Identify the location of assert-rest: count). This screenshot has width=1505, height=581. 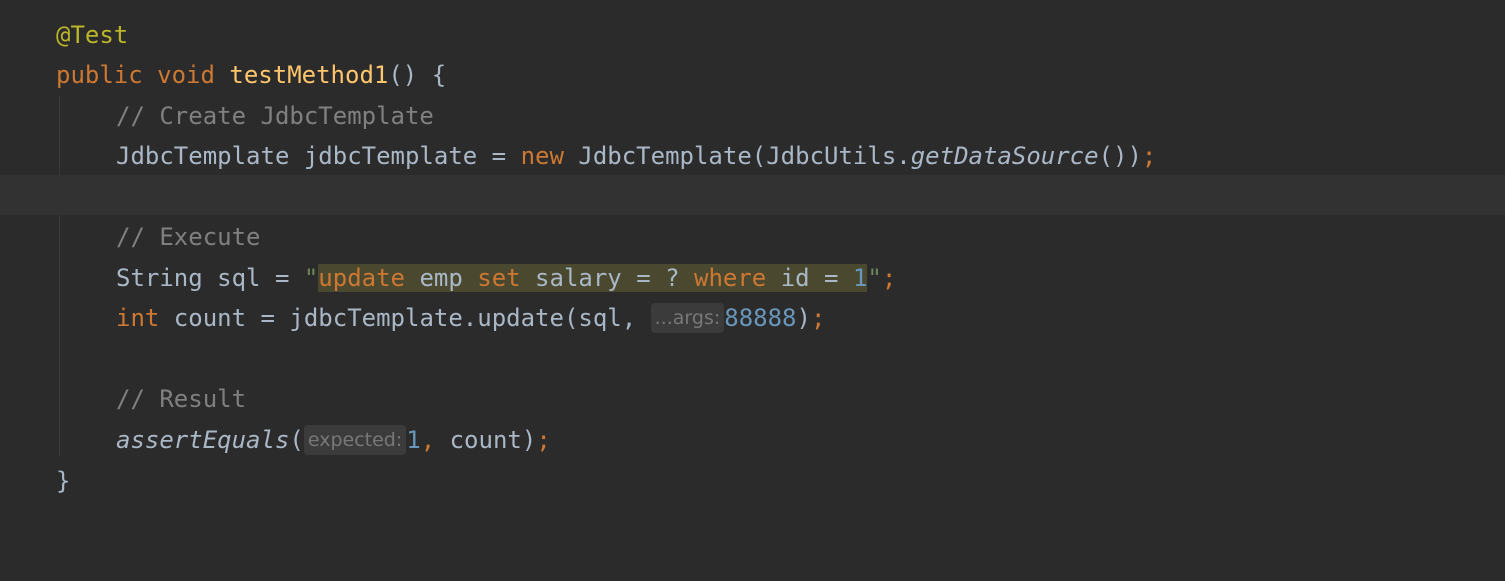
(486, 440).